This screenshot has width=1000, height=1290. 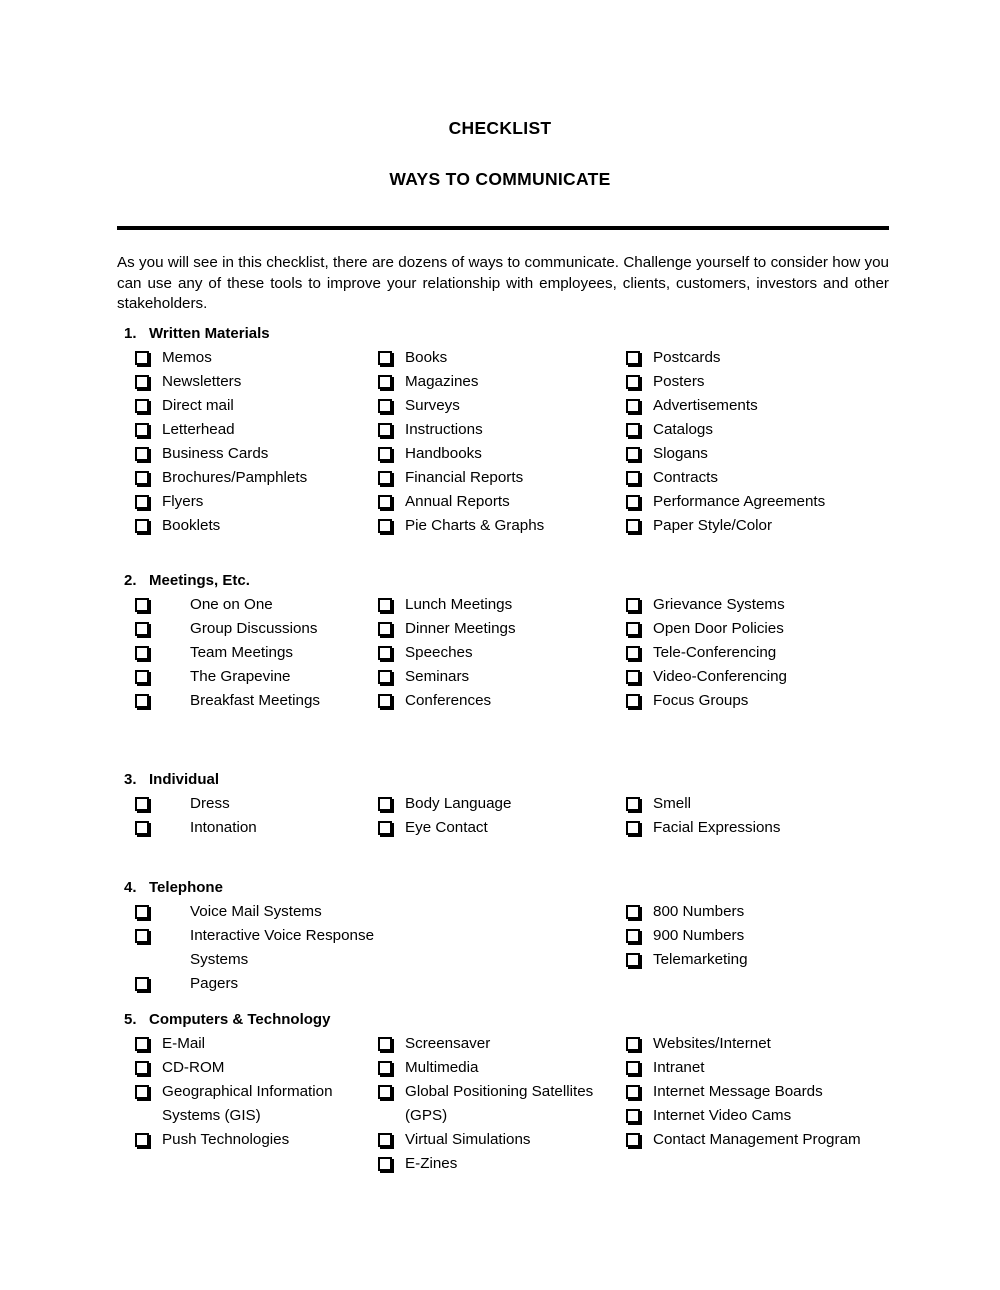 I want to click on checklist-item: Surveys, so click(x=502, y=406).